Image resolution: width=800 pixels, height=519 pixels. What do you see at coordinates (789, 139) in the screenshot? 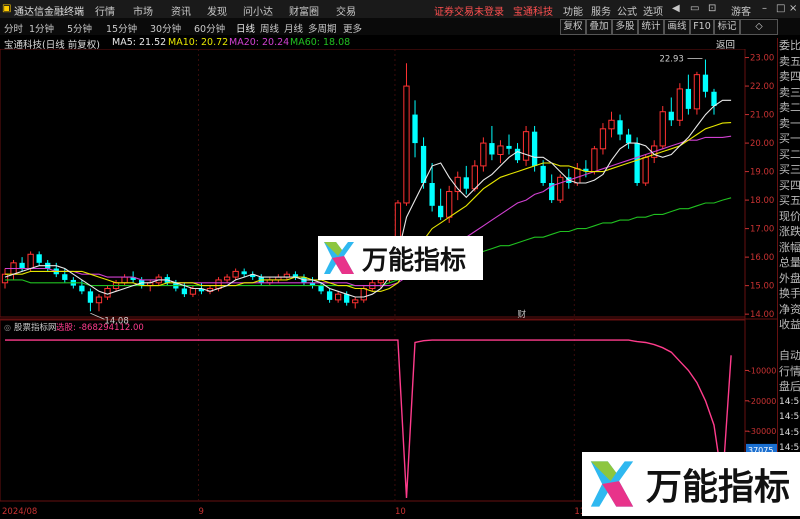
I see `side-panel-item: 买一` at bounding box center [789, 139].